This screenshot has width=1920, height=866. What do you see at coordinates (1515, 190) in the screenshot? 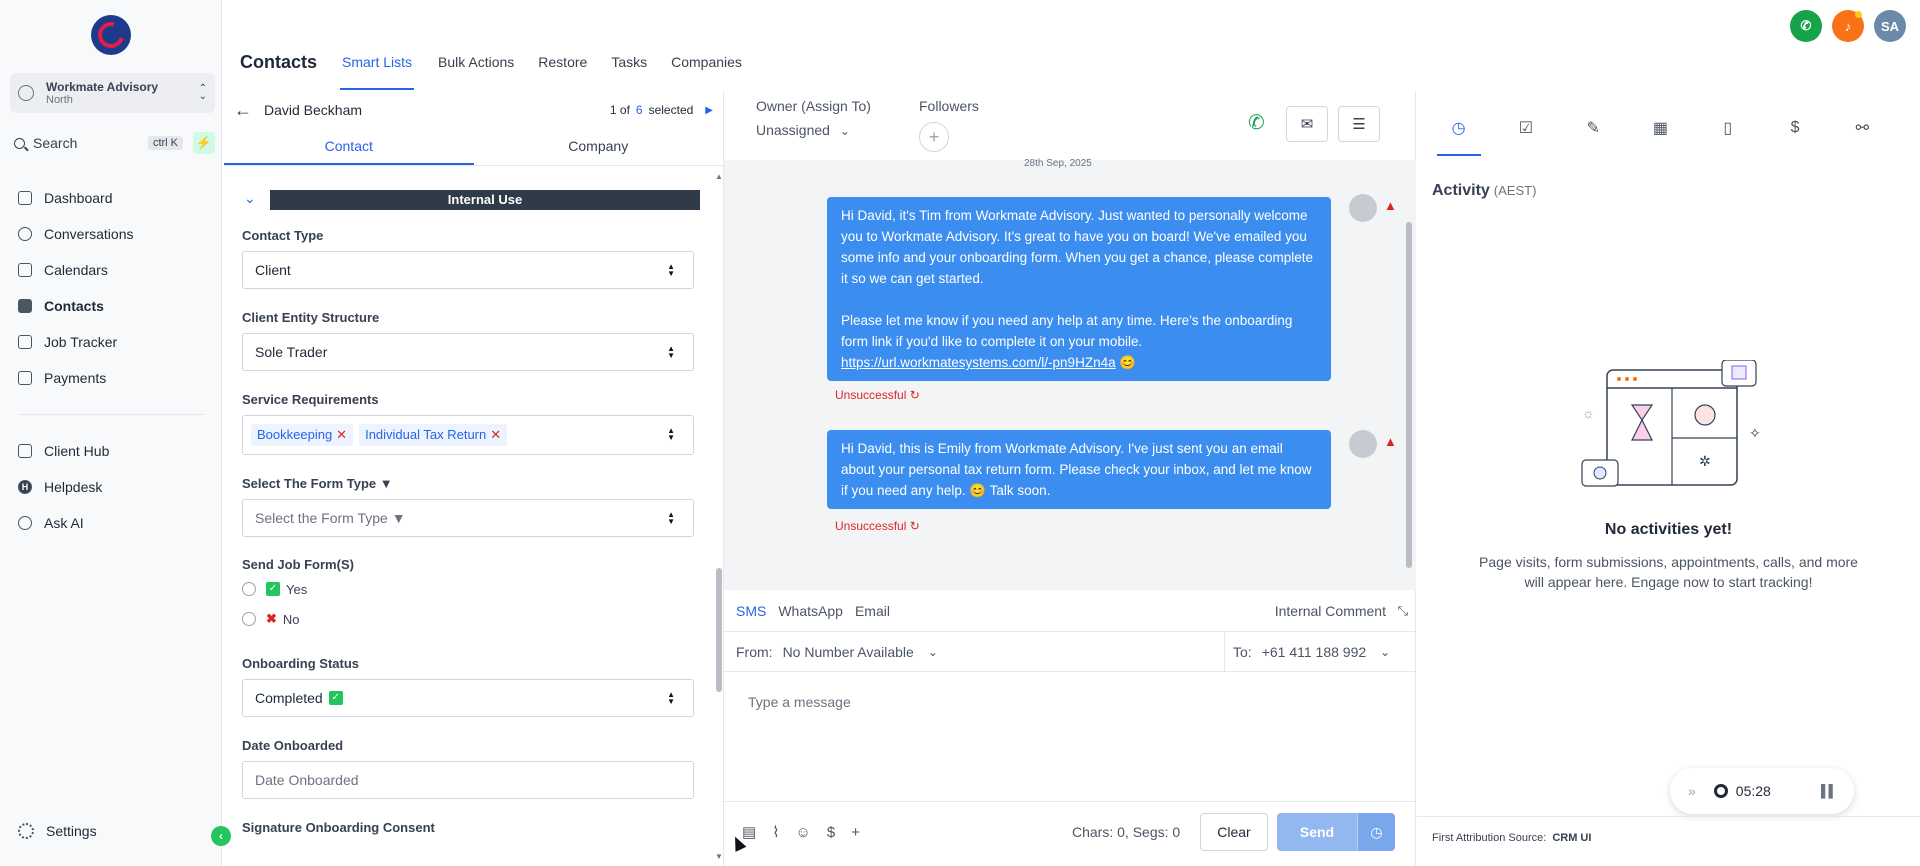
I see `timezone: (AEST)` at bounding box center [1515, 190].